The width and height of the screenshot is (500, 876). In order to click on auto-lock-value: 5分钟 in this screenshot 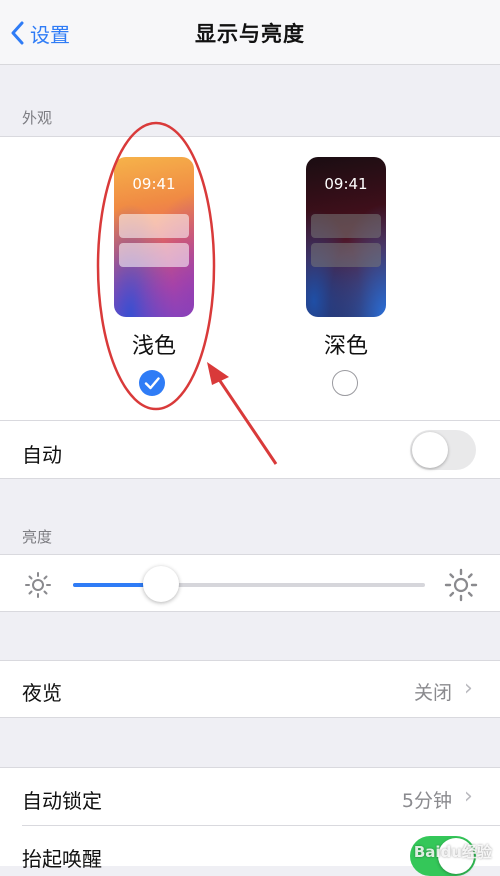, I will do `click(426, 801)`.